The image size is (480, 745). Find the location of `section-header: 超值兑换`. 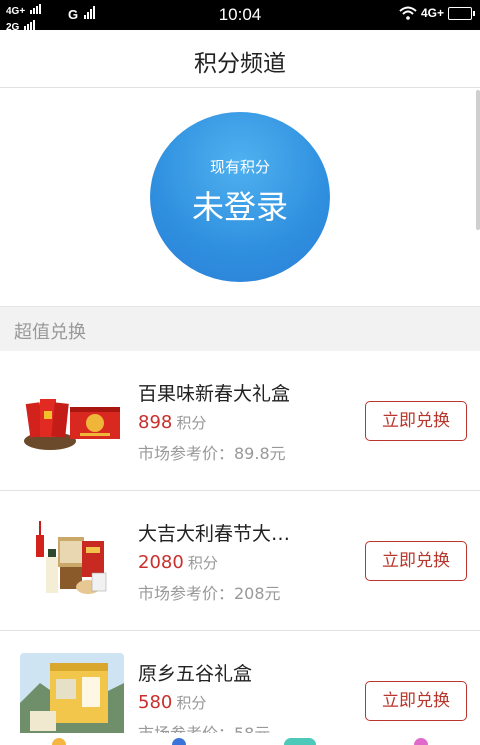

section-header: 超值兑换 is located at coordinates (240, 328).